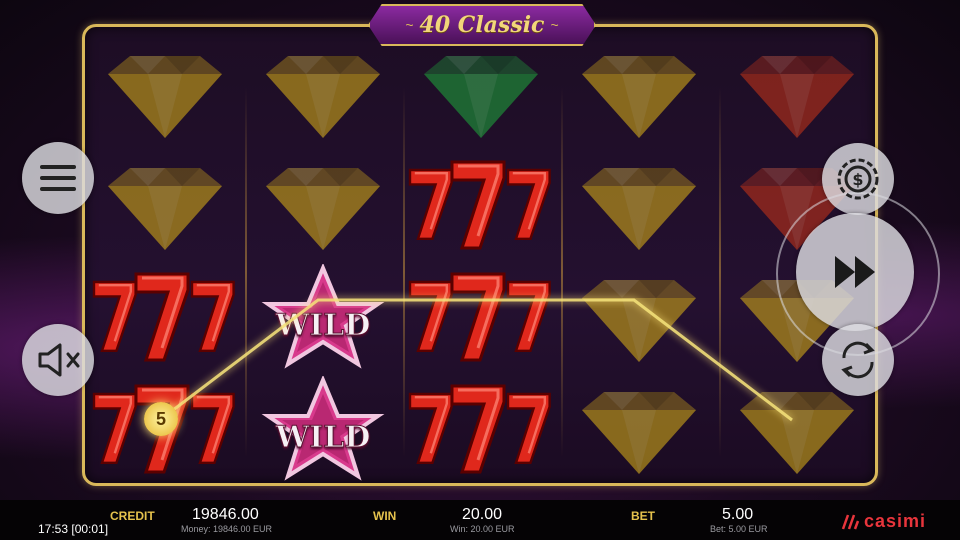 The height and width of the screenshot is (540, 960). I want to click on sound-muted-icon, so click(59, 360).